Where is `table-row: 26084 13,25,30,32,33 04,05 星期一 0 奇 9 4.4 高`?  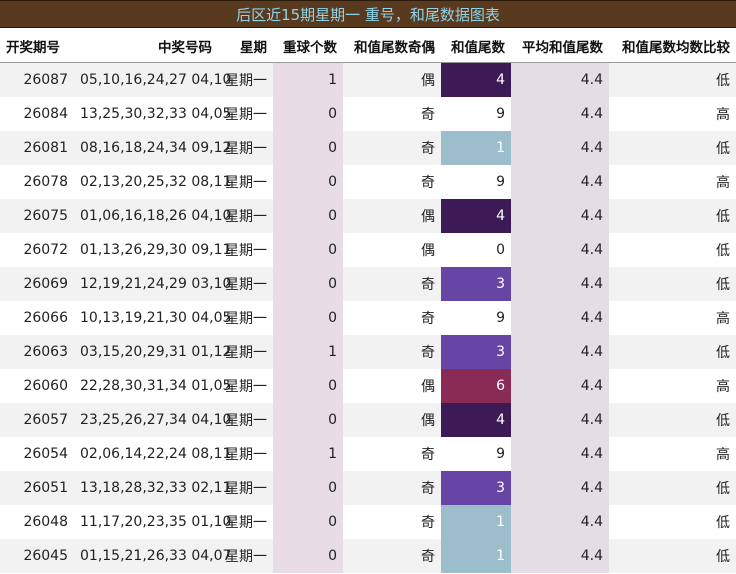
table-row: 26084 13,25,30,32,33 04,05 星期一 0 奇 9 4.4 高 is located at coordinates (368, 114).